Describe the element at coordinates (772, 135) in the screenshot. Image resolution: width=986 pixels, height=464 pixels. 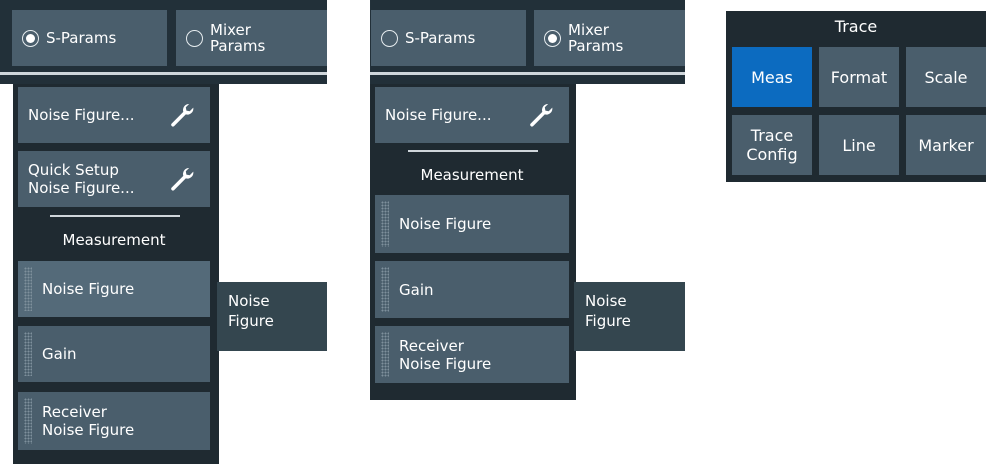
I see `trace-config-line1: Trace` at that location.